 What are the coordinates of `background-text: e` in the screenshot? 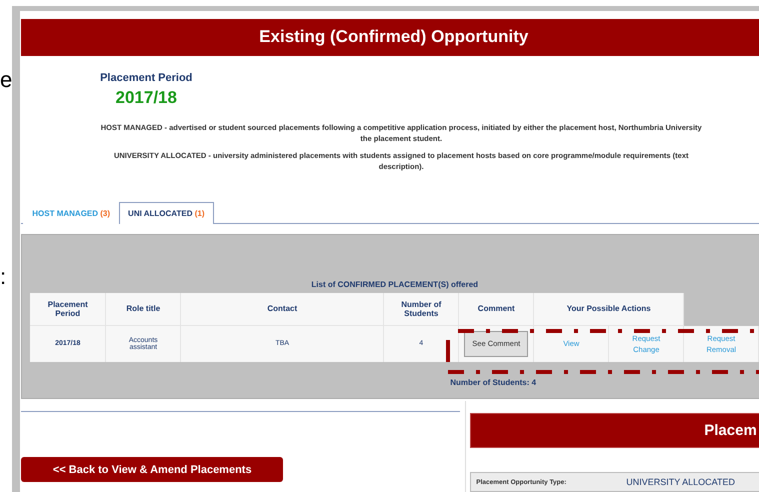 It's located at (6, 80).